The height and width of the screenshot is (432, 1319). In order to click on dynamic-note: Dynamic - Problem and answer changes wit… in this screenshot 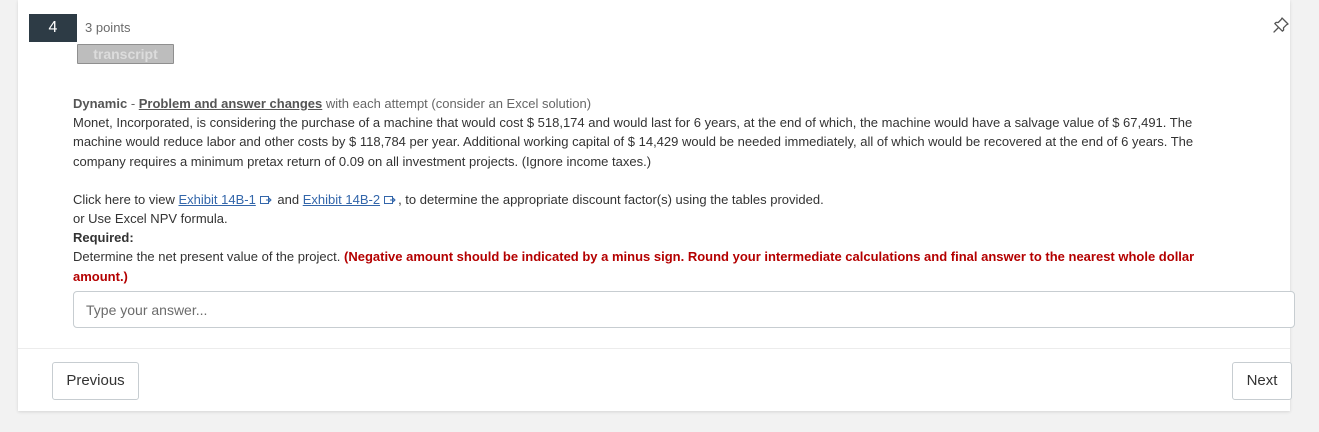, I will do `click(682, 103)`.